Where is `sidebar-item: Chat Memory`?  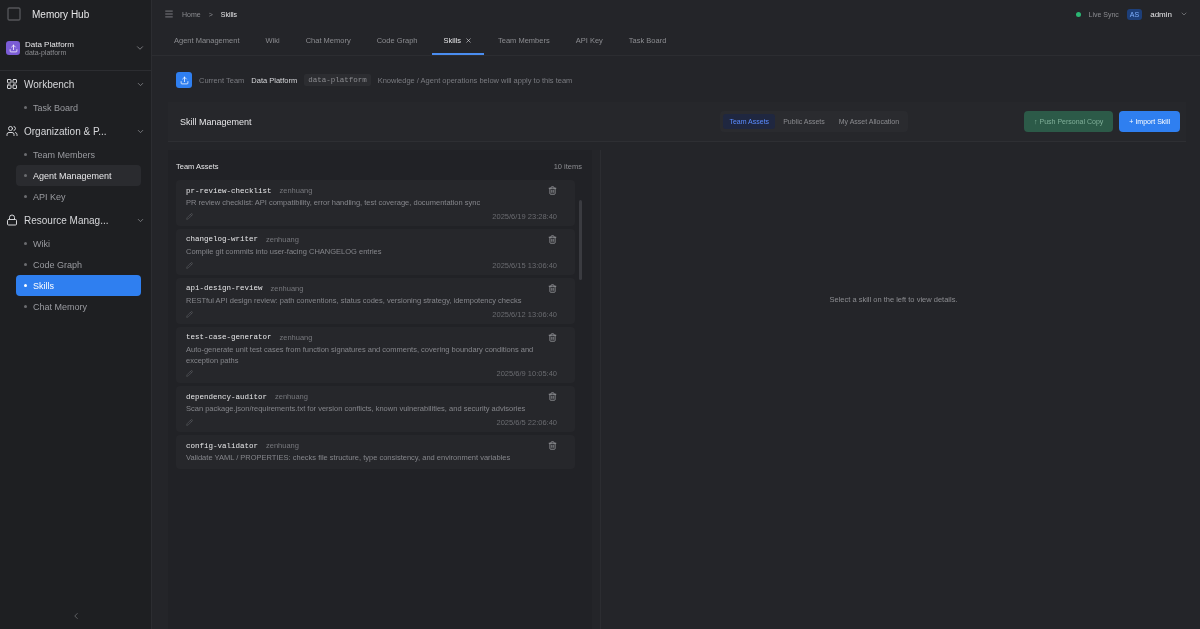 sidebar-item: Chat Memory is located at coordinates (78, 306).